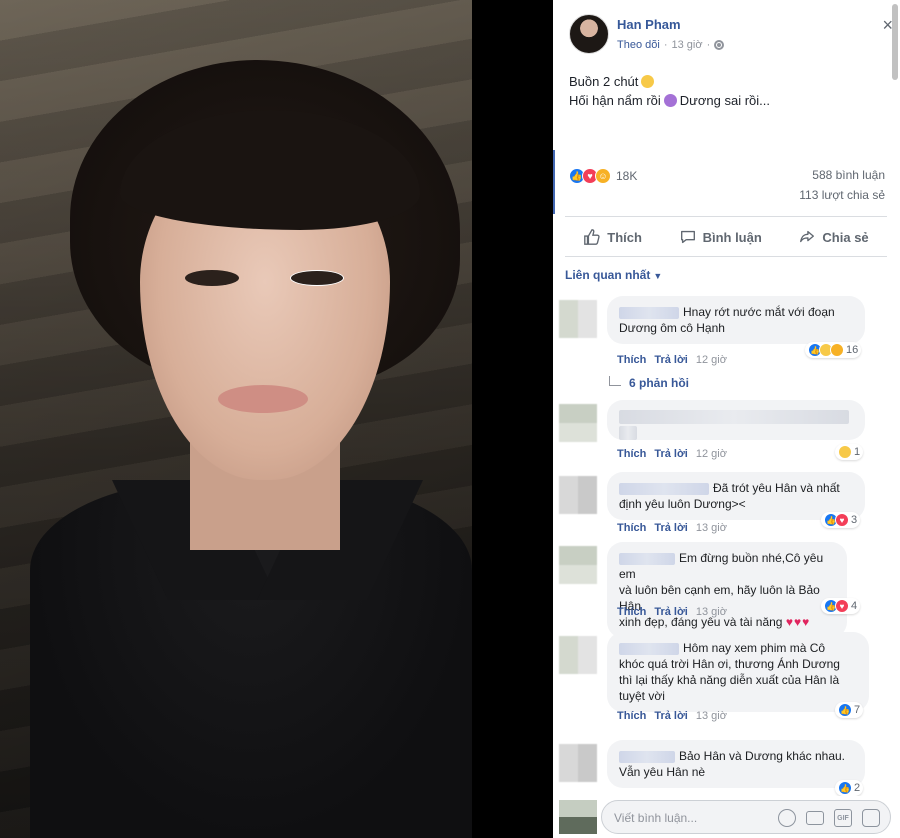 The image size is (900, 838). I want to click on comment-text: Hôm nay xem phim mà Cô, so click(754, 648).